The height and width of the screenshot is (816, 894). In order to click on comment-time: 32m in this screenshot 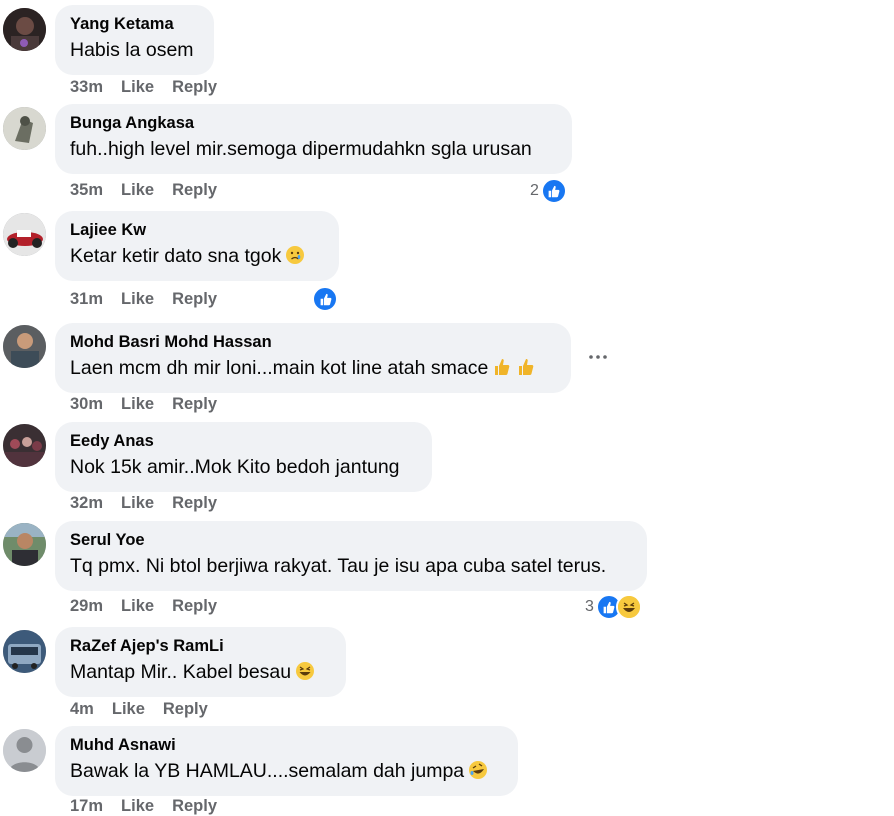, I will do `click(86, 503)`.